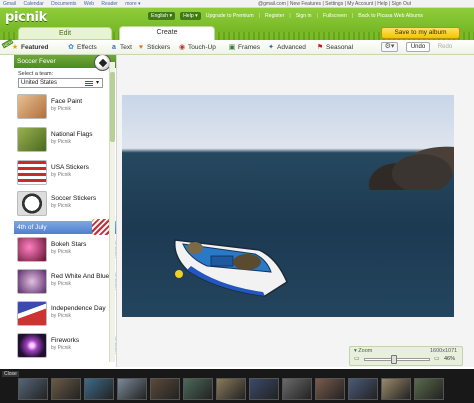 This screenshot has width=474, height=403. I want to click on flag-icon: ⚑, so click(320, 47).